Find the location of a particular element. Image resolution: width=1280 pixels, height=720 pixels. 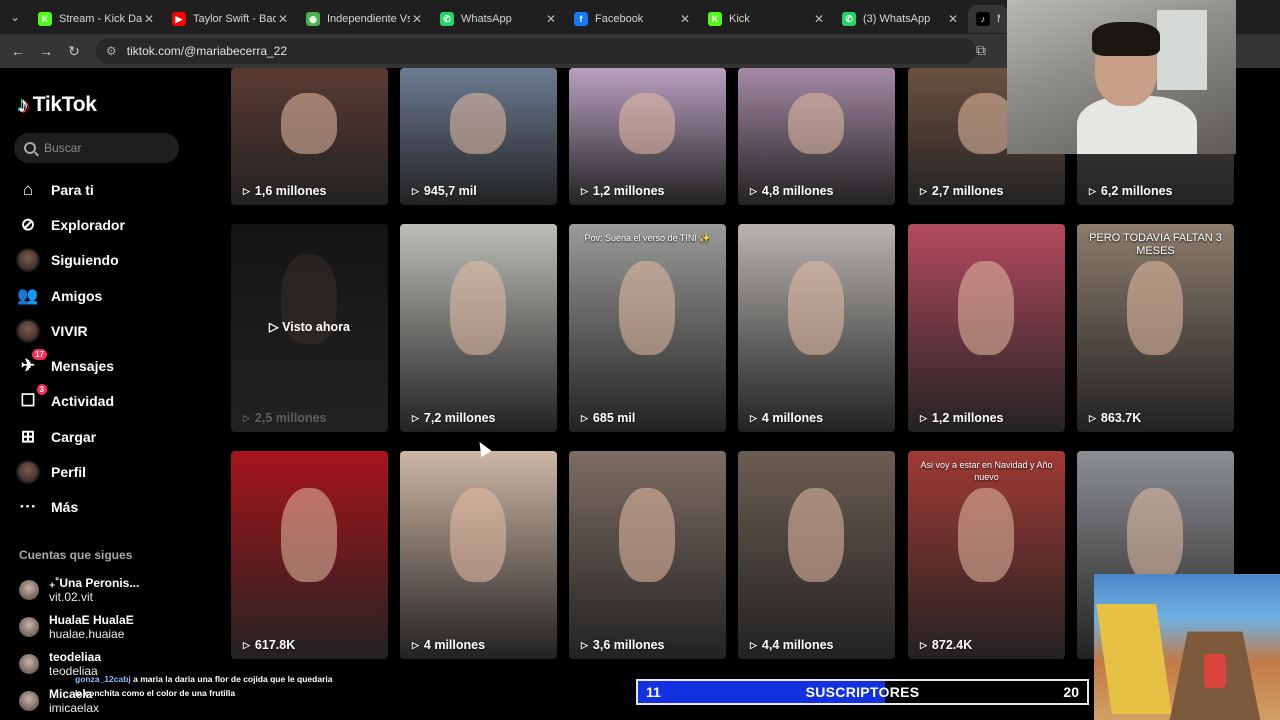

account-name: teodeliaa is located at coordinates (75, 656).